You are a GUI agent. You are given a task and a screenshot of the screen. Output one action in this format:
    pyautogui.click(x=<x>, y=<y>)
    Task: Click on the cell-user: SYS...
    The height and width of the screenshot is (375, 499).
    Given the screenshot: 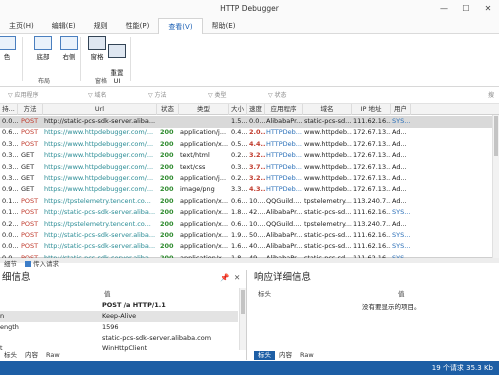 What is the action you would take?
    pyautogui.click(x=401, y=235)
    